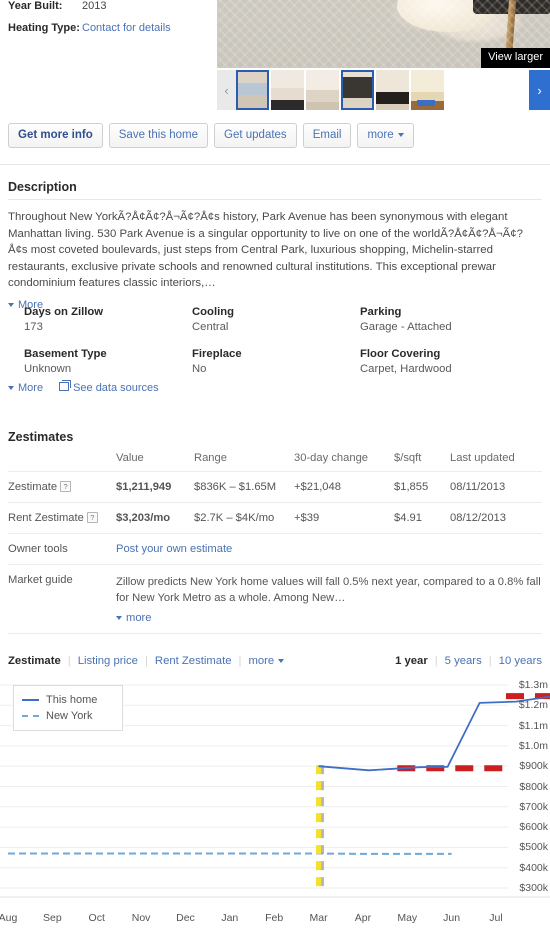 The height and width of the screenshot is (931, 550). What do you see at coordinates (44, 28) in the screenshot?
I see `fact-key: Heating Type:` at bounding box center [44, 28].